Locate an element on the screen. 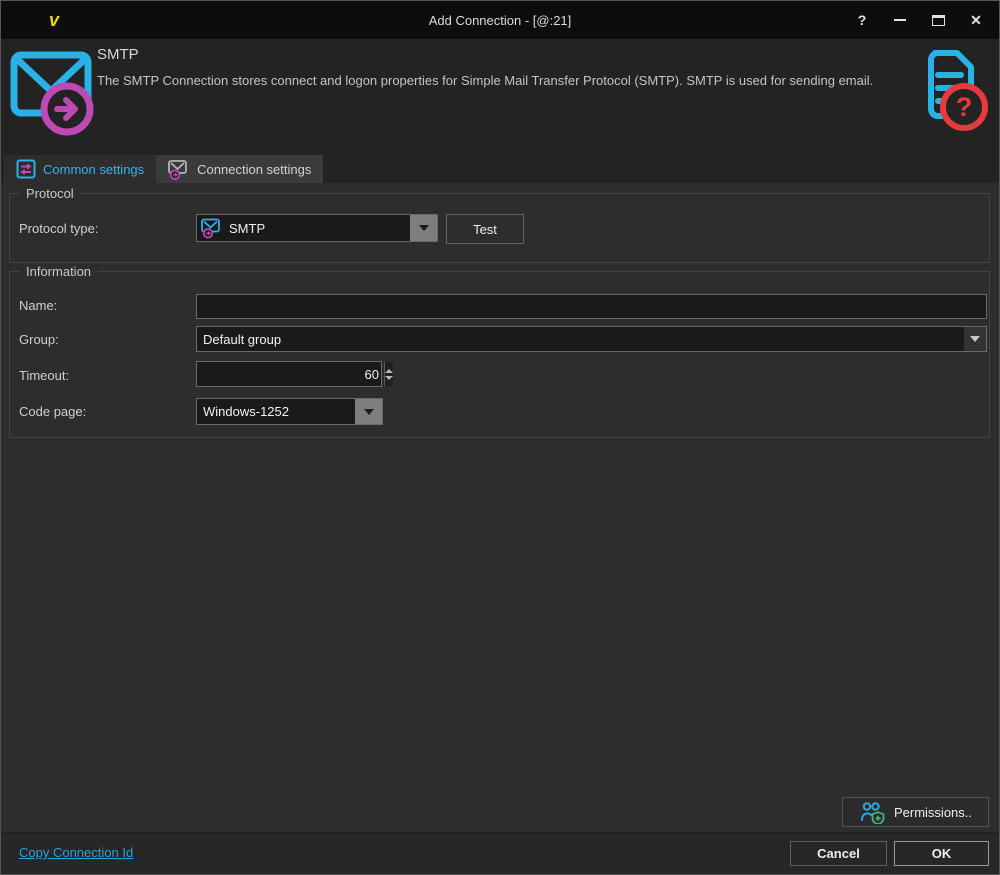 The image size is (1000, 875). help-glyph: ? is located at coordinates (862, 20).